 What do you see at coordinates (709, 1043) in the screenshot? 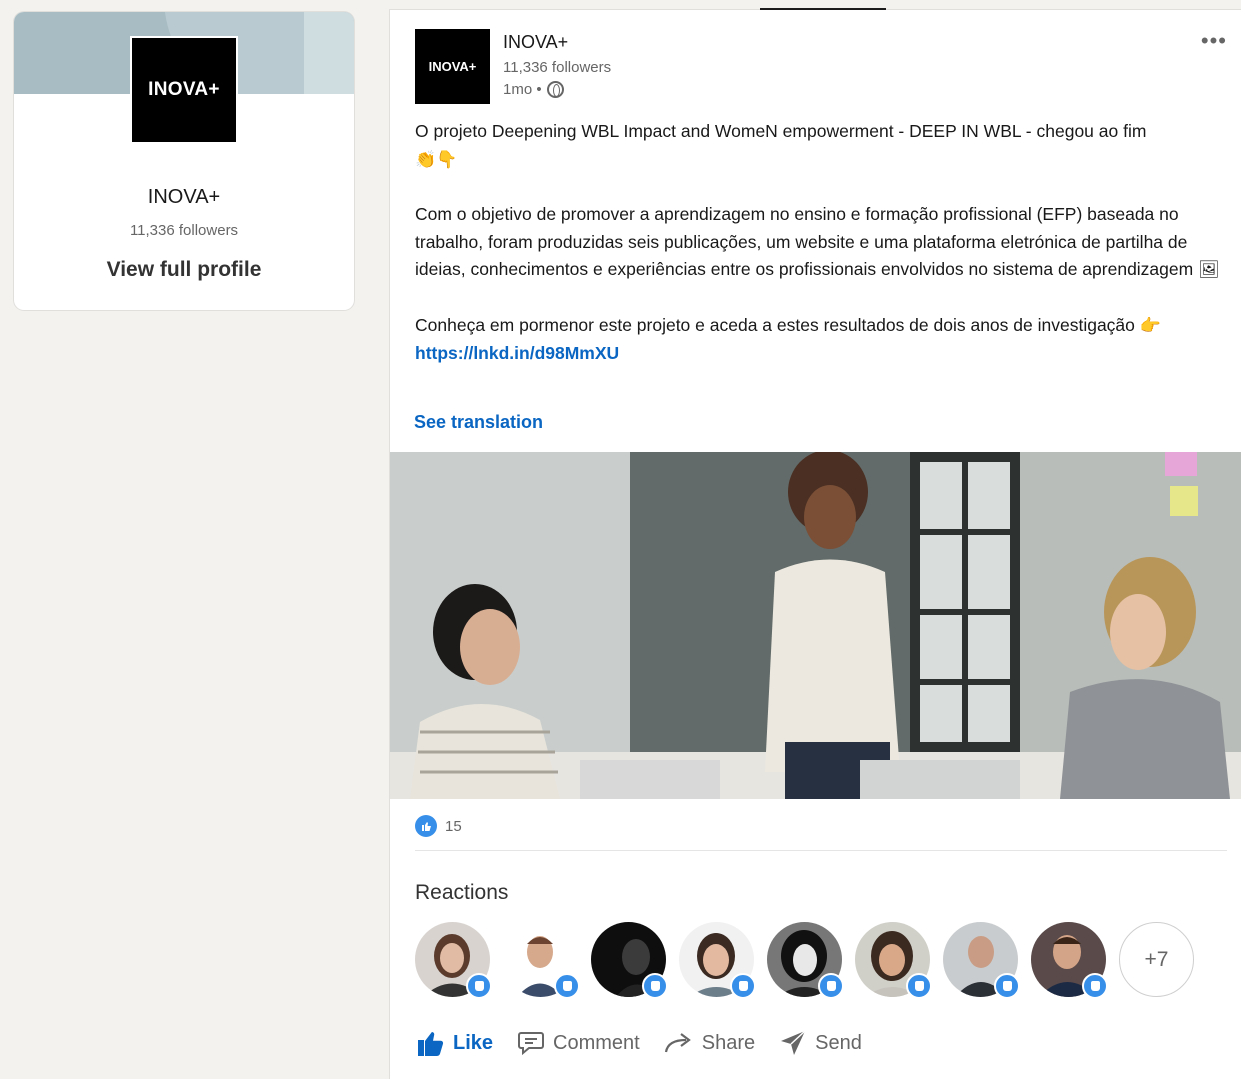
I see `share-button: Share` at bounding box center [709, 1043].